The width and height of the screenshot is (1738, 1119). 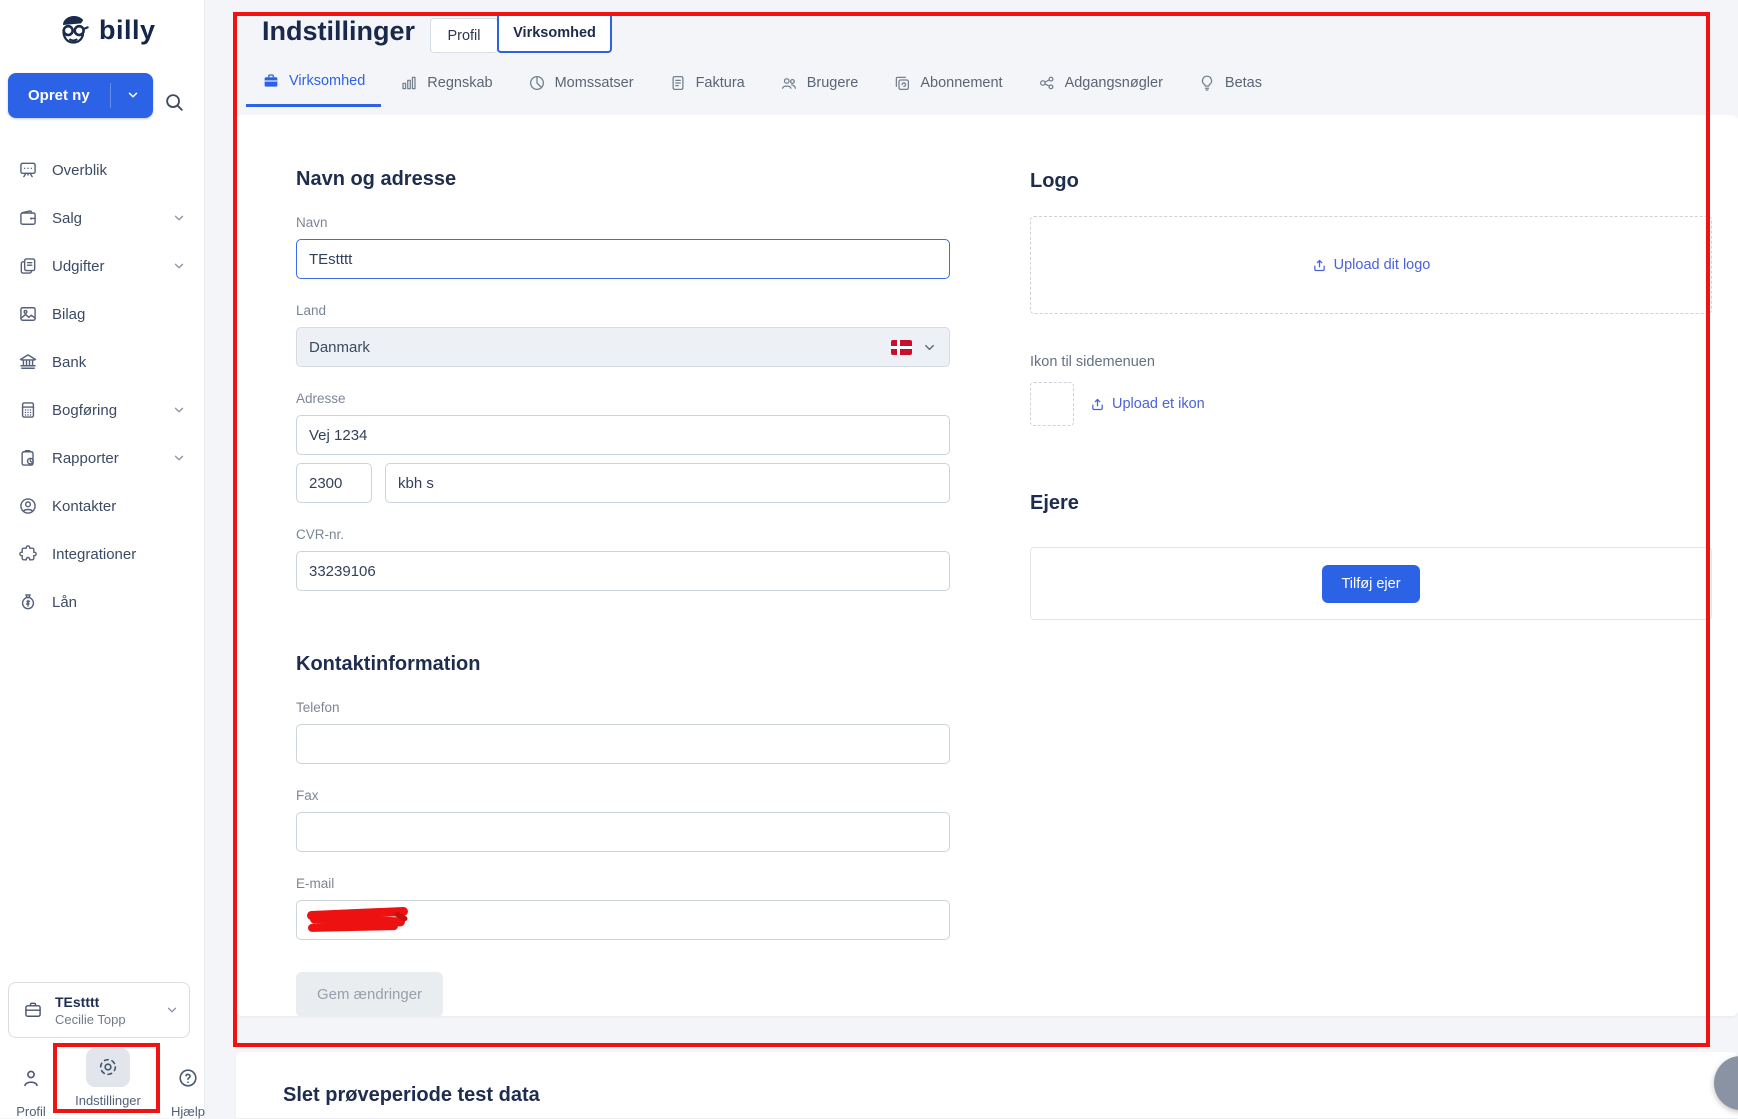 What do you see at coordinates (108, 1100) in the screenshot?
I see `footer-item-label: Indstillinger` at bounding box center [108, 1100].